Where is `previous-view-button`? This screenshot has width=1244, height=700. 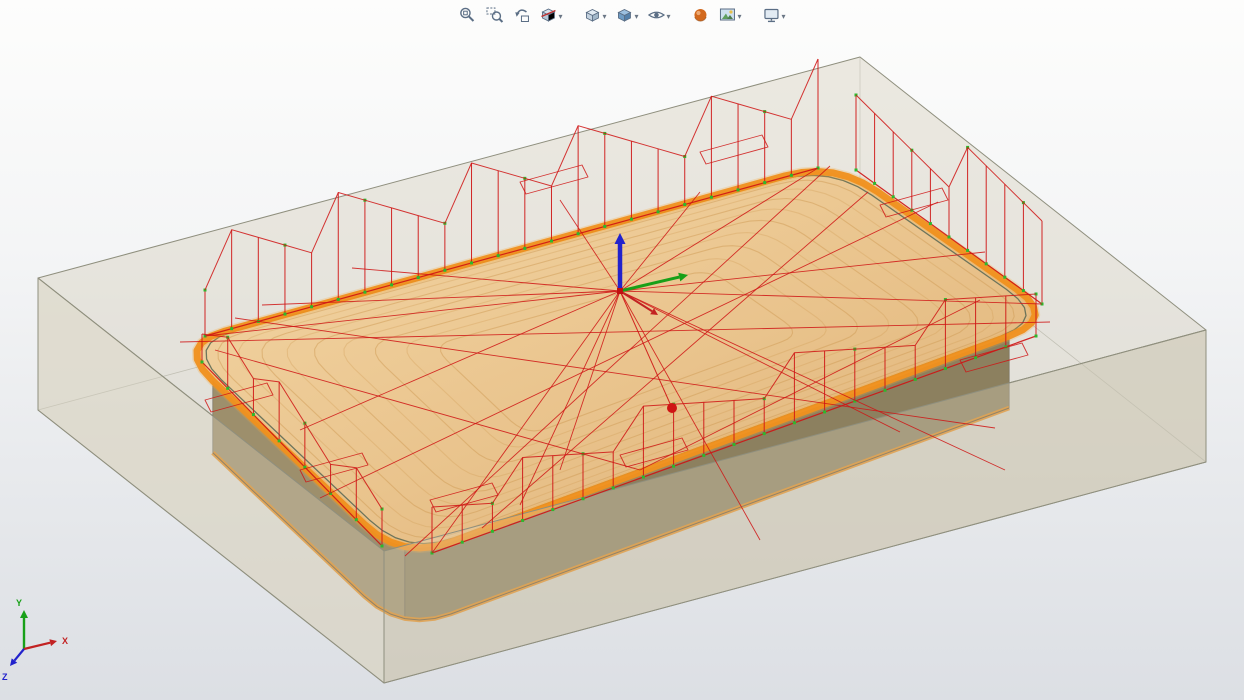
previous-view-button is located at coordinates (521, 16).